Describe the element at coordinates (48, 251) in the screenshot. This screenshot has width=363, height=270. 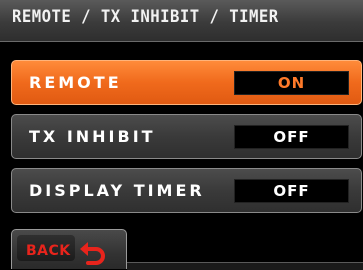
I see `back-button-label: BACK` at that location.